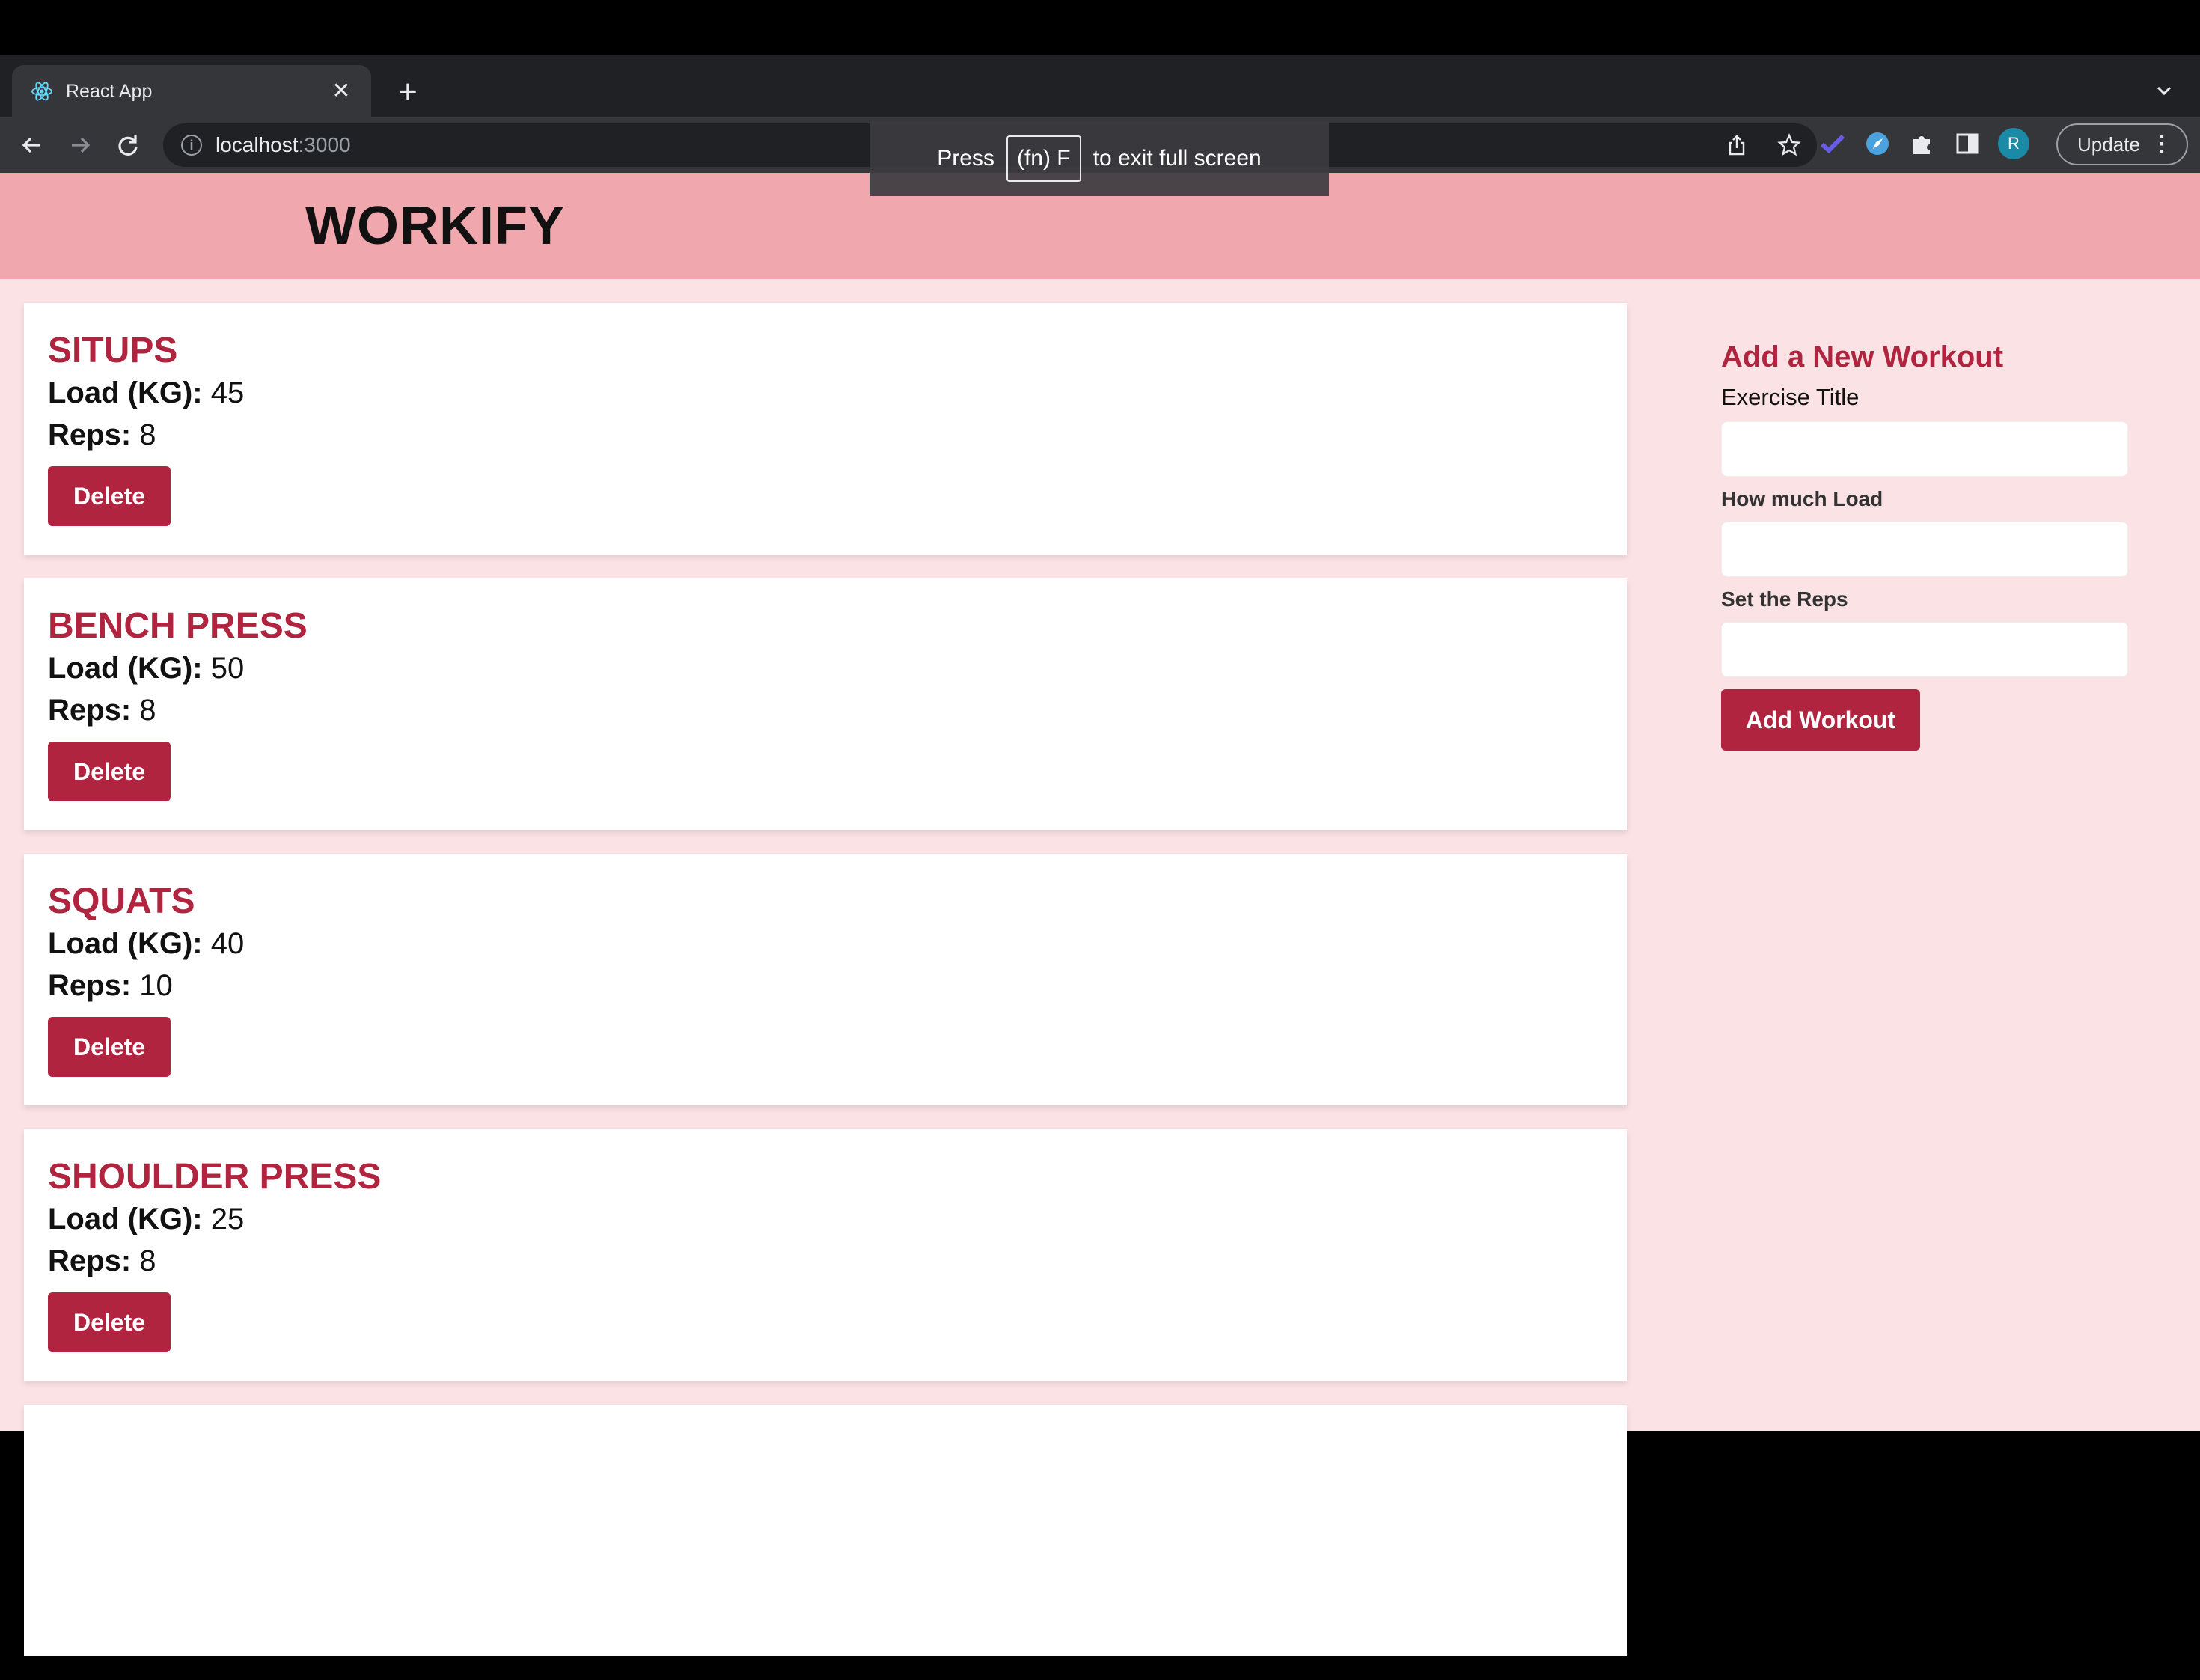 This screenshot has height=1680, width=2200. I want to click on new-tab-button: +, so click(408, 92).